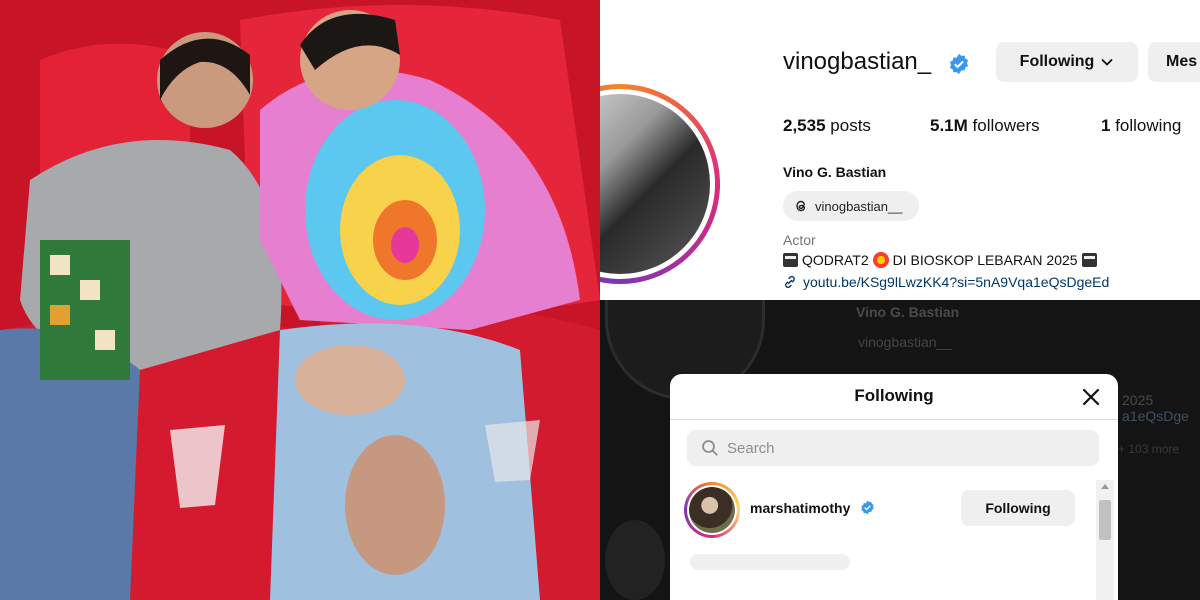 The width and height of the screenshot is (1200, 600). I want to click on close-icon, so click(1091, 397).